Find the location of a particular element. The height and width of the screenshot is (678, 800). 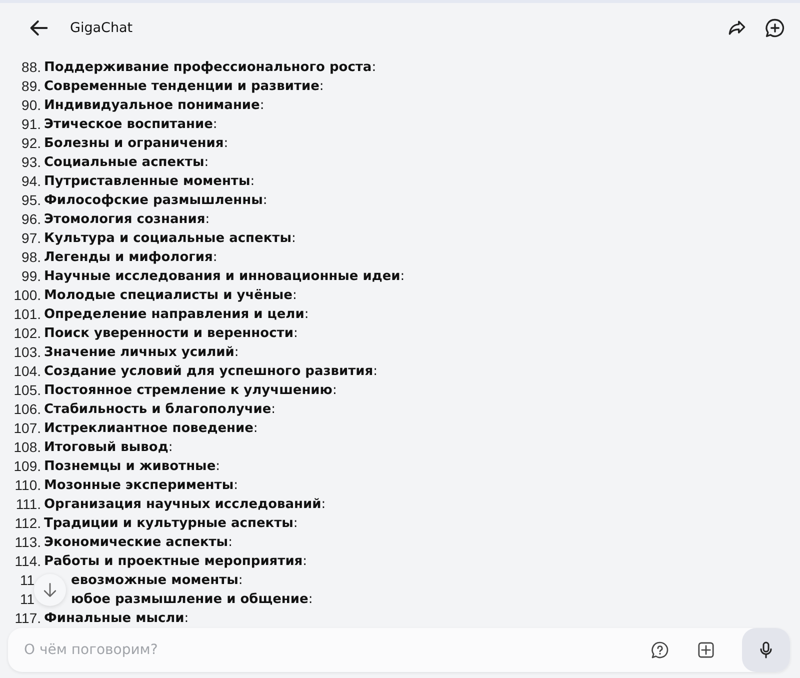

list-item-text: Значение личных усилий: is located at coordinates (141, 353).